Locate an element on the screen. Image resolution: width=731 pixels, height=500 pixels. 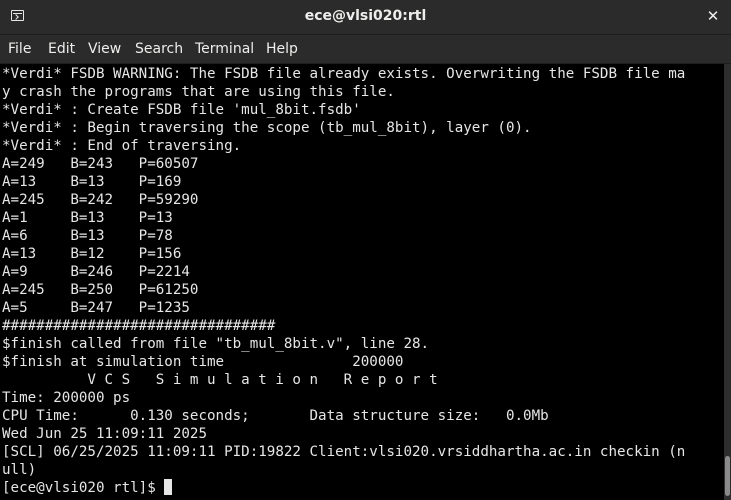
menu-view: View is located at coordinates (104, 49).